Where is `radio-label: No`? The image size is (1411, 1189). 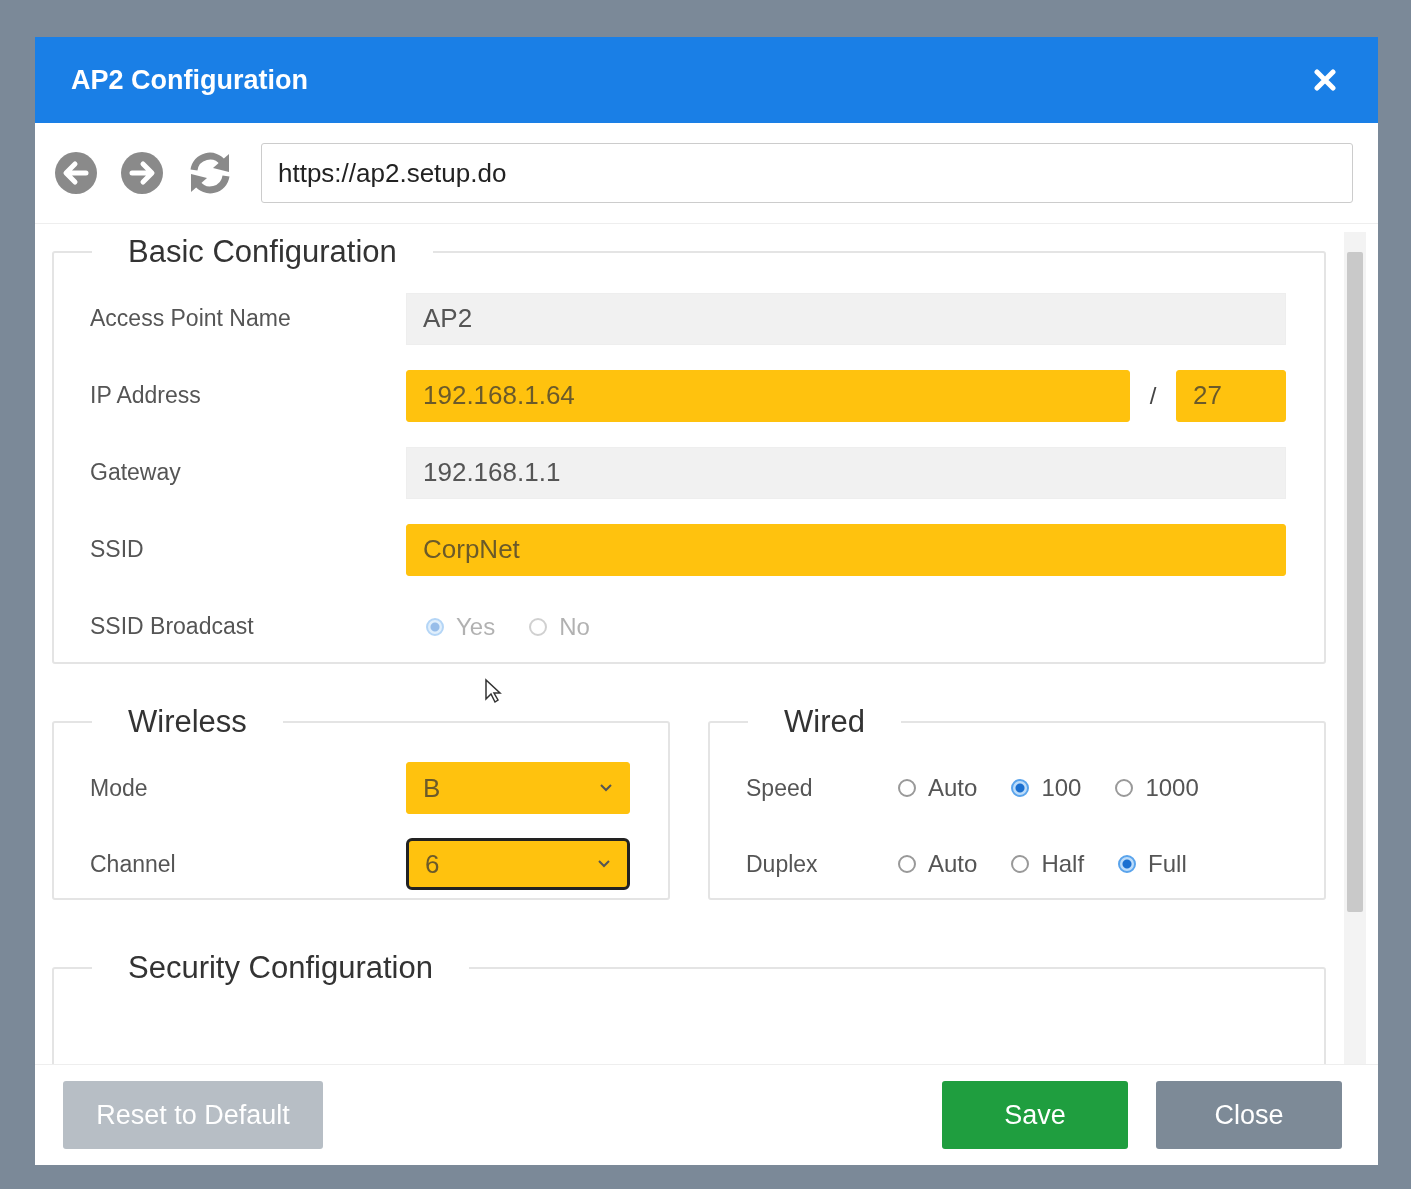 radio-label: No is located at coordinates (574, 626).